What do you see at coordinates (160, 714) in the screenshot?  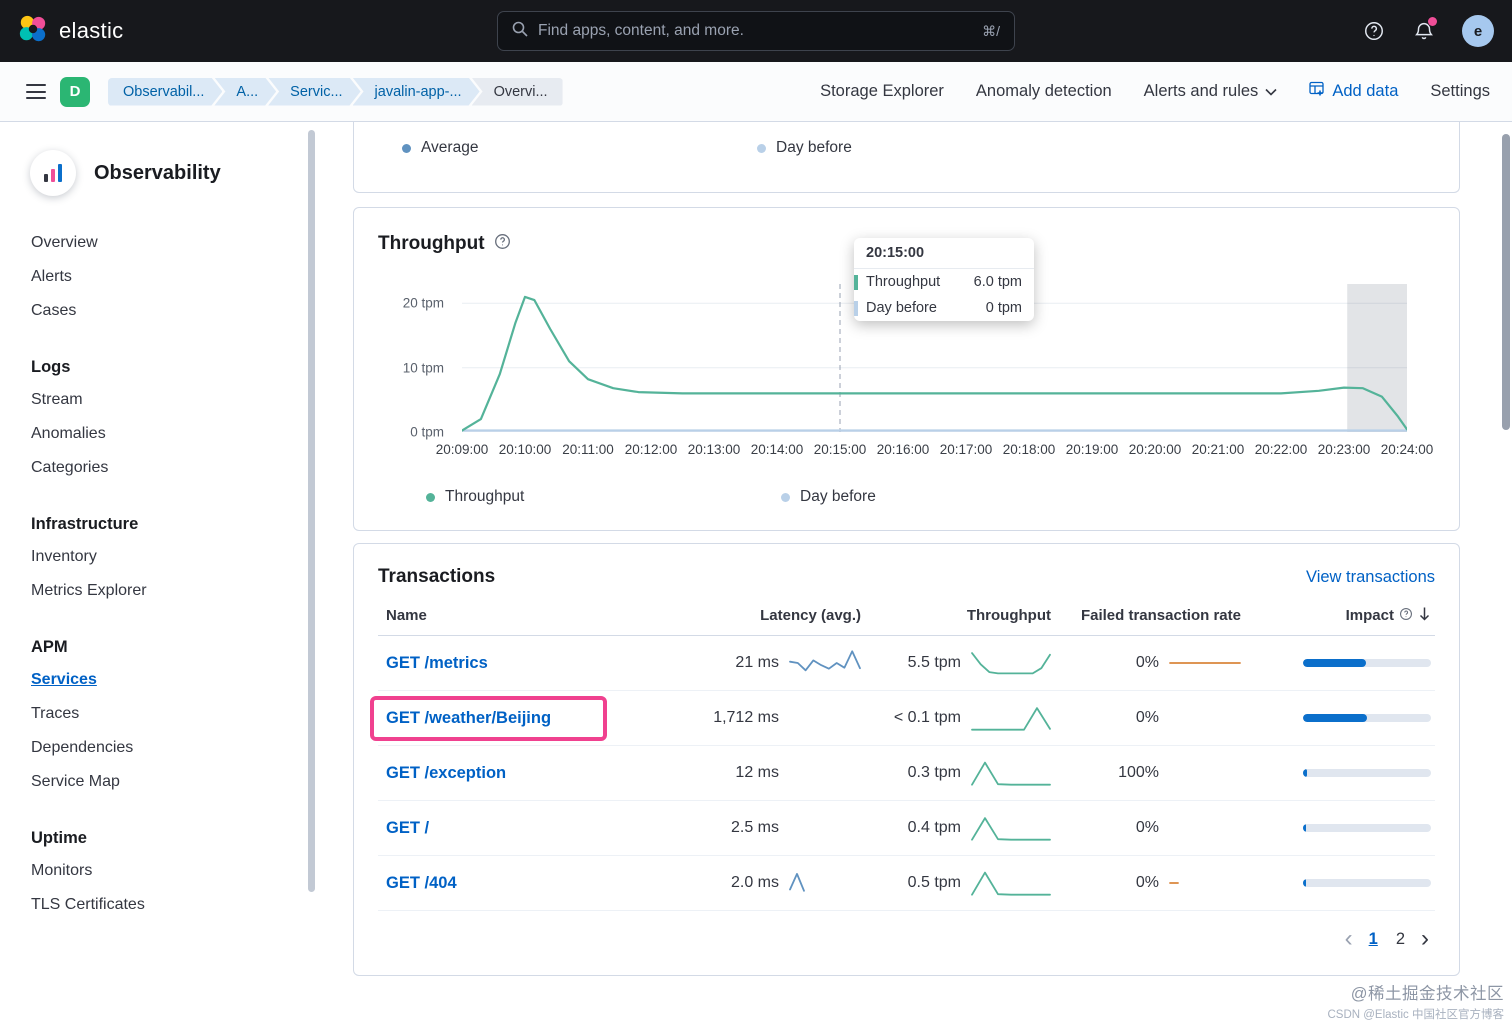 I see `sidebar-item-traces: Traces` at bounding box center [160, 714].